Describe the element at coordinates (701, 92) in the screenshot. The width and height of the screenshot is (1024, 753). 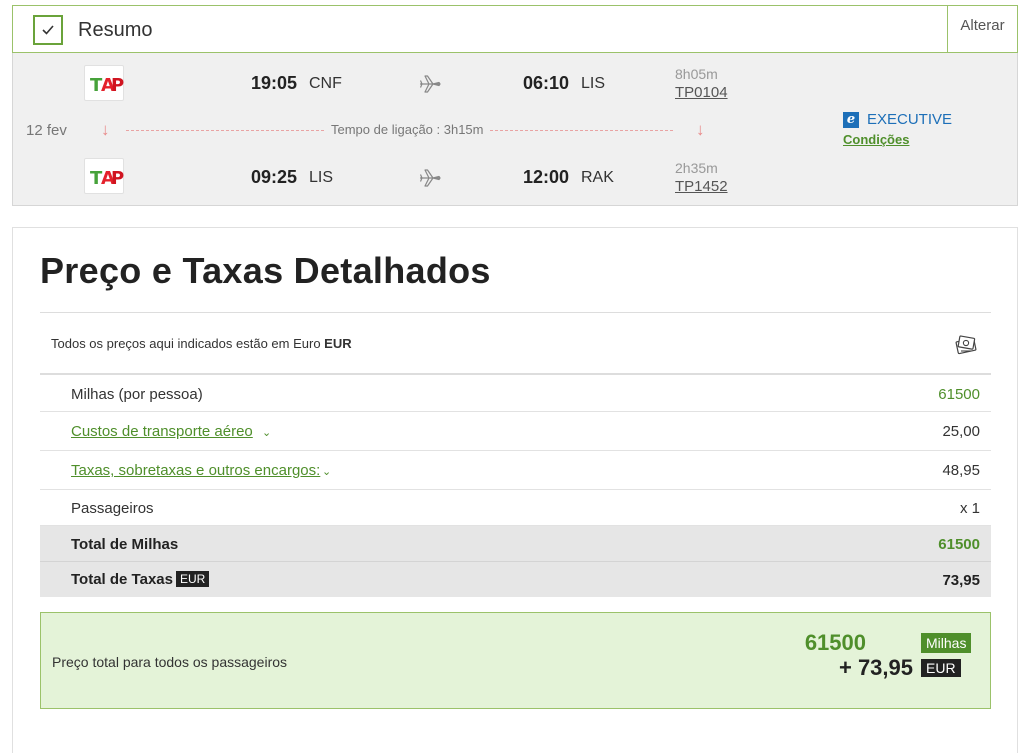
I see `flight-number-link: TP0104` at that location.